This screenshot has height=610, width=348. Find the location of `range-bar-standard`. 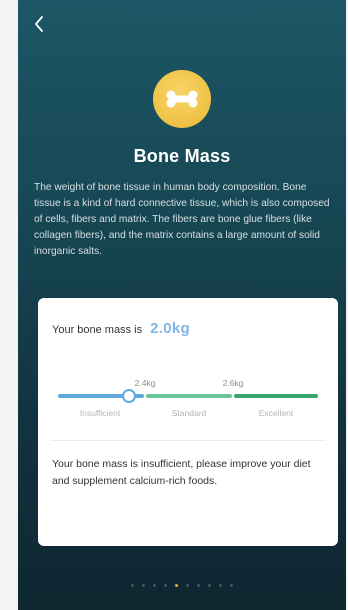

range-bar-standard is located at coordinates (189, 396).